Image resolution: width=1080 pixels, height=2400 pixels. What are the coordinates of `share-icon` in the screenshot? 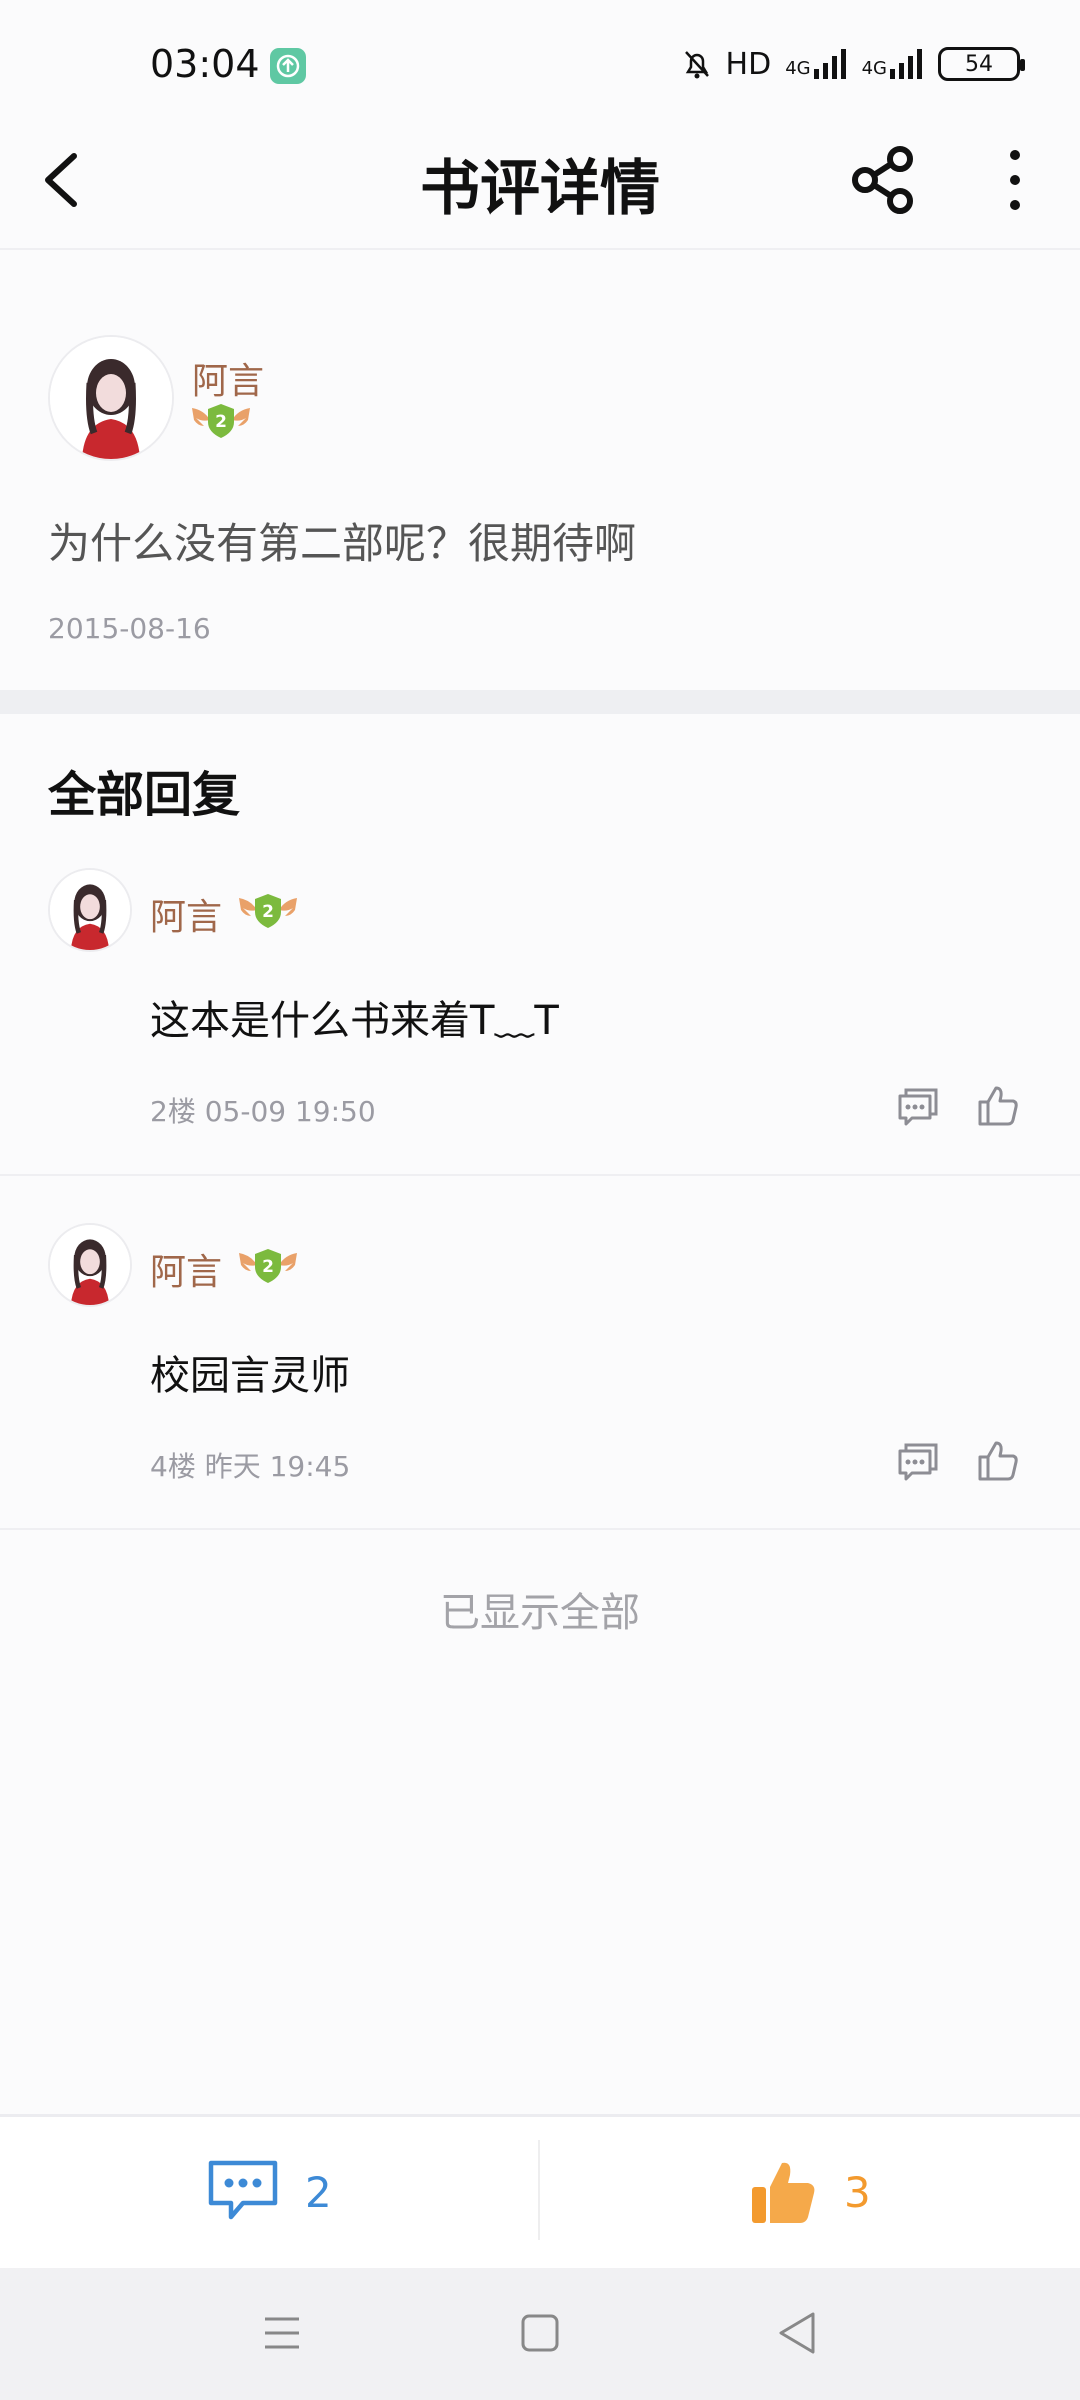 It's located at (882, 180).